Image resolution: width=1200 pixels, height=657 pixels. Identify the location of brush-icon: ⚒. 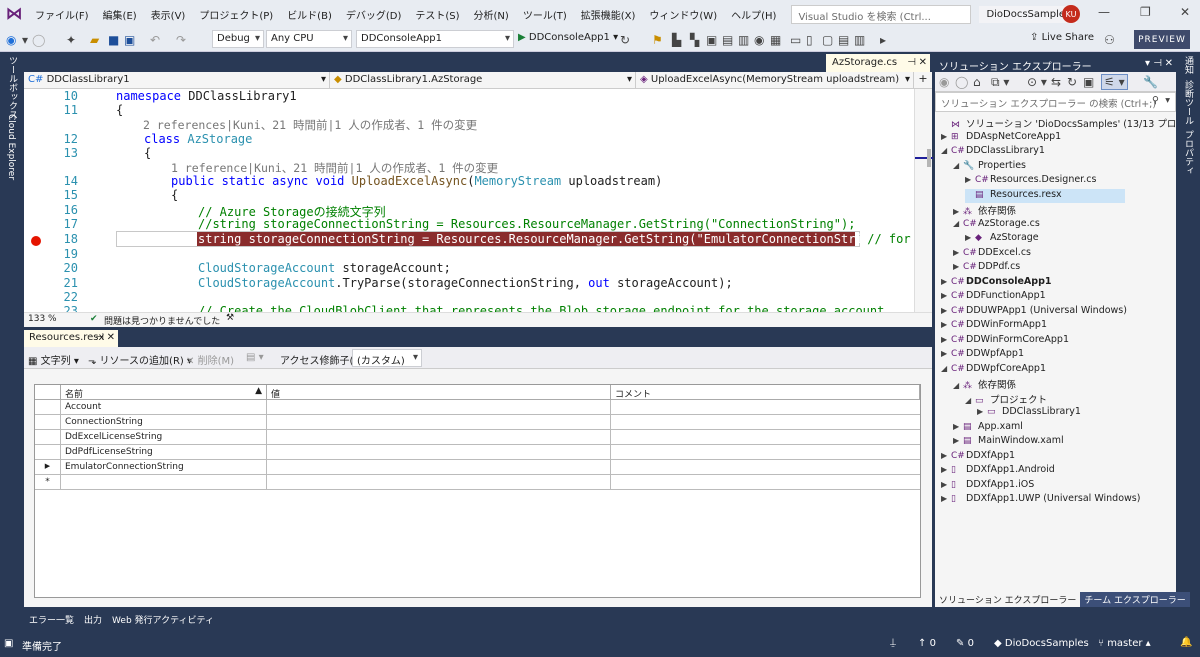
(230, 318).